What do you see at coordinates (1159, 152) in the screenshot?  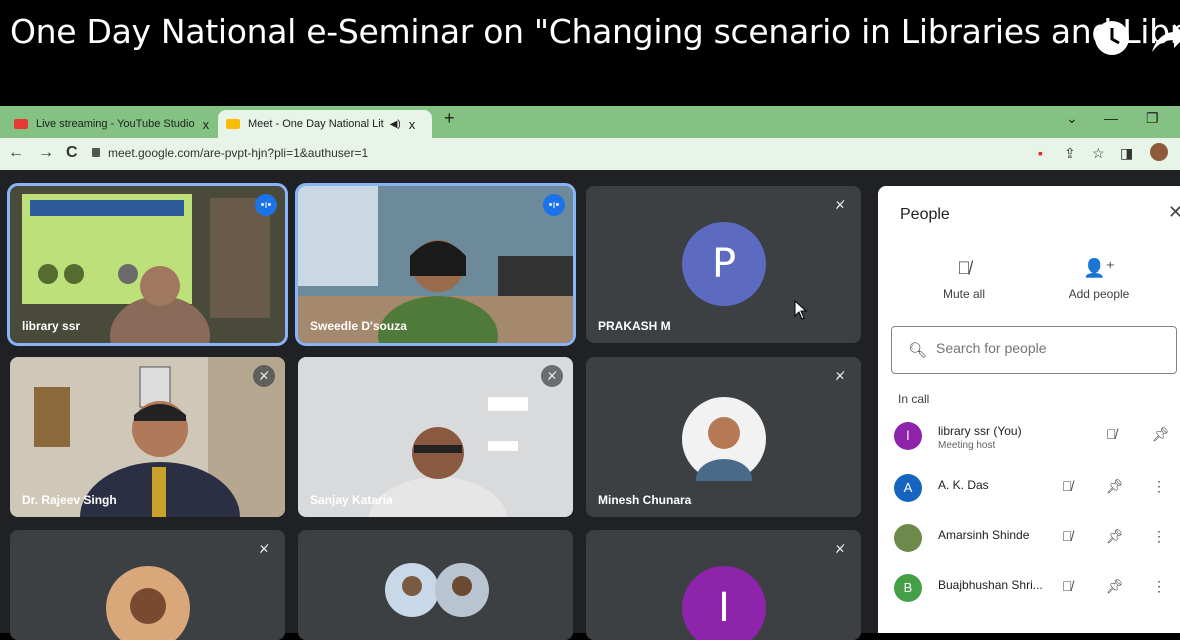 I see `profile-avatar` at bounding box center [1159, 152].